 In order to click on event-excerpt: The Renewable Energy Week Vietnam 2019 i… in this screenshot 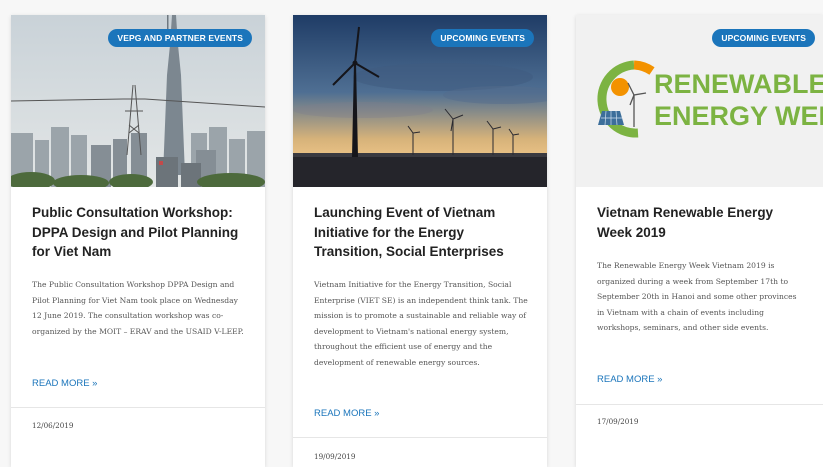, I will do `click(697, 296)`.